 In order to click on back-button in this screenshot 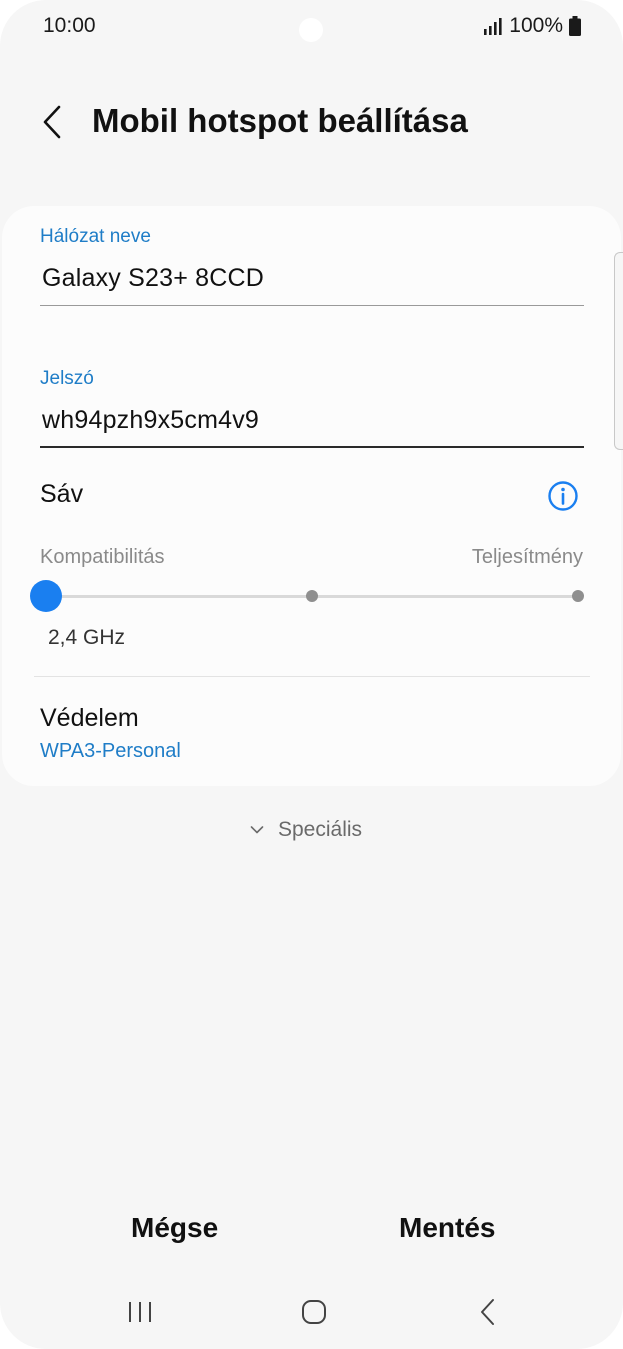, I will do `click(52, 122)`.